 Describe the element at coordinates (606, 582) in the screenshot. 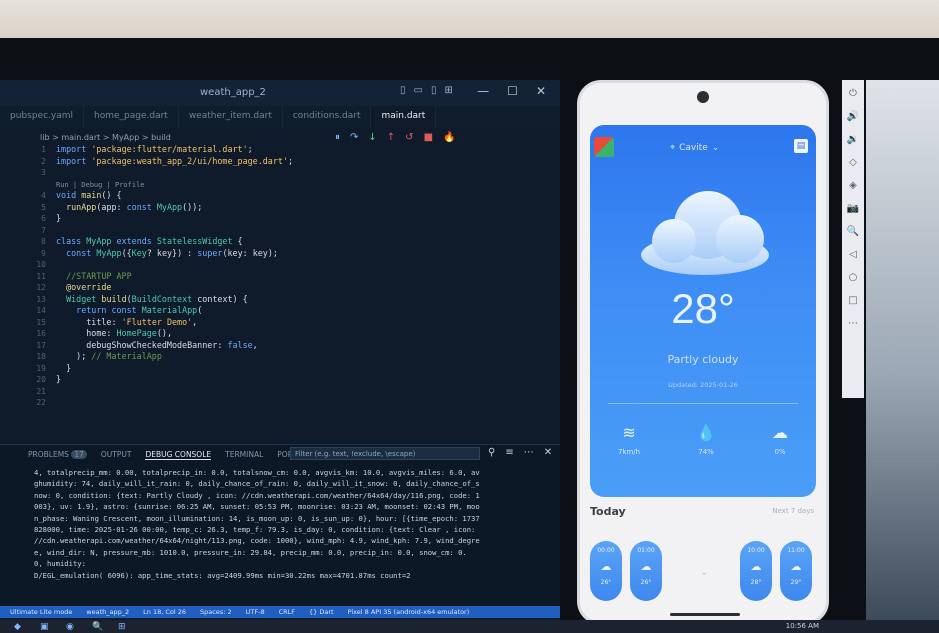

I see `hour-temp: 26°` at that location.